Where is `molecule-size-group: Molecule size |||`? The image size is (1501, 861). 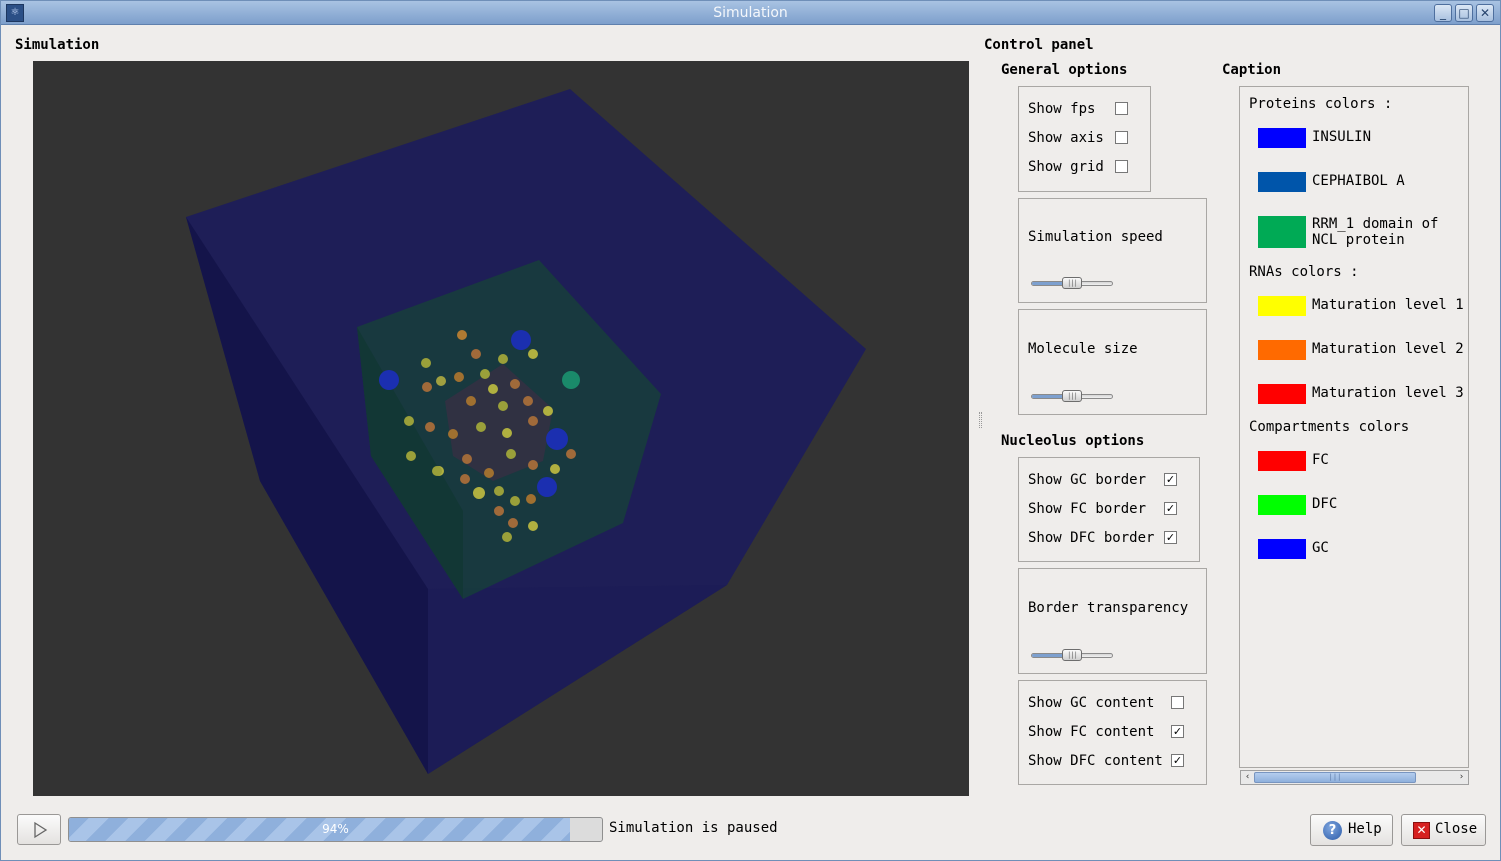
molecule-size-group: Molecule size ||| is located at coordinates (1112, 362).